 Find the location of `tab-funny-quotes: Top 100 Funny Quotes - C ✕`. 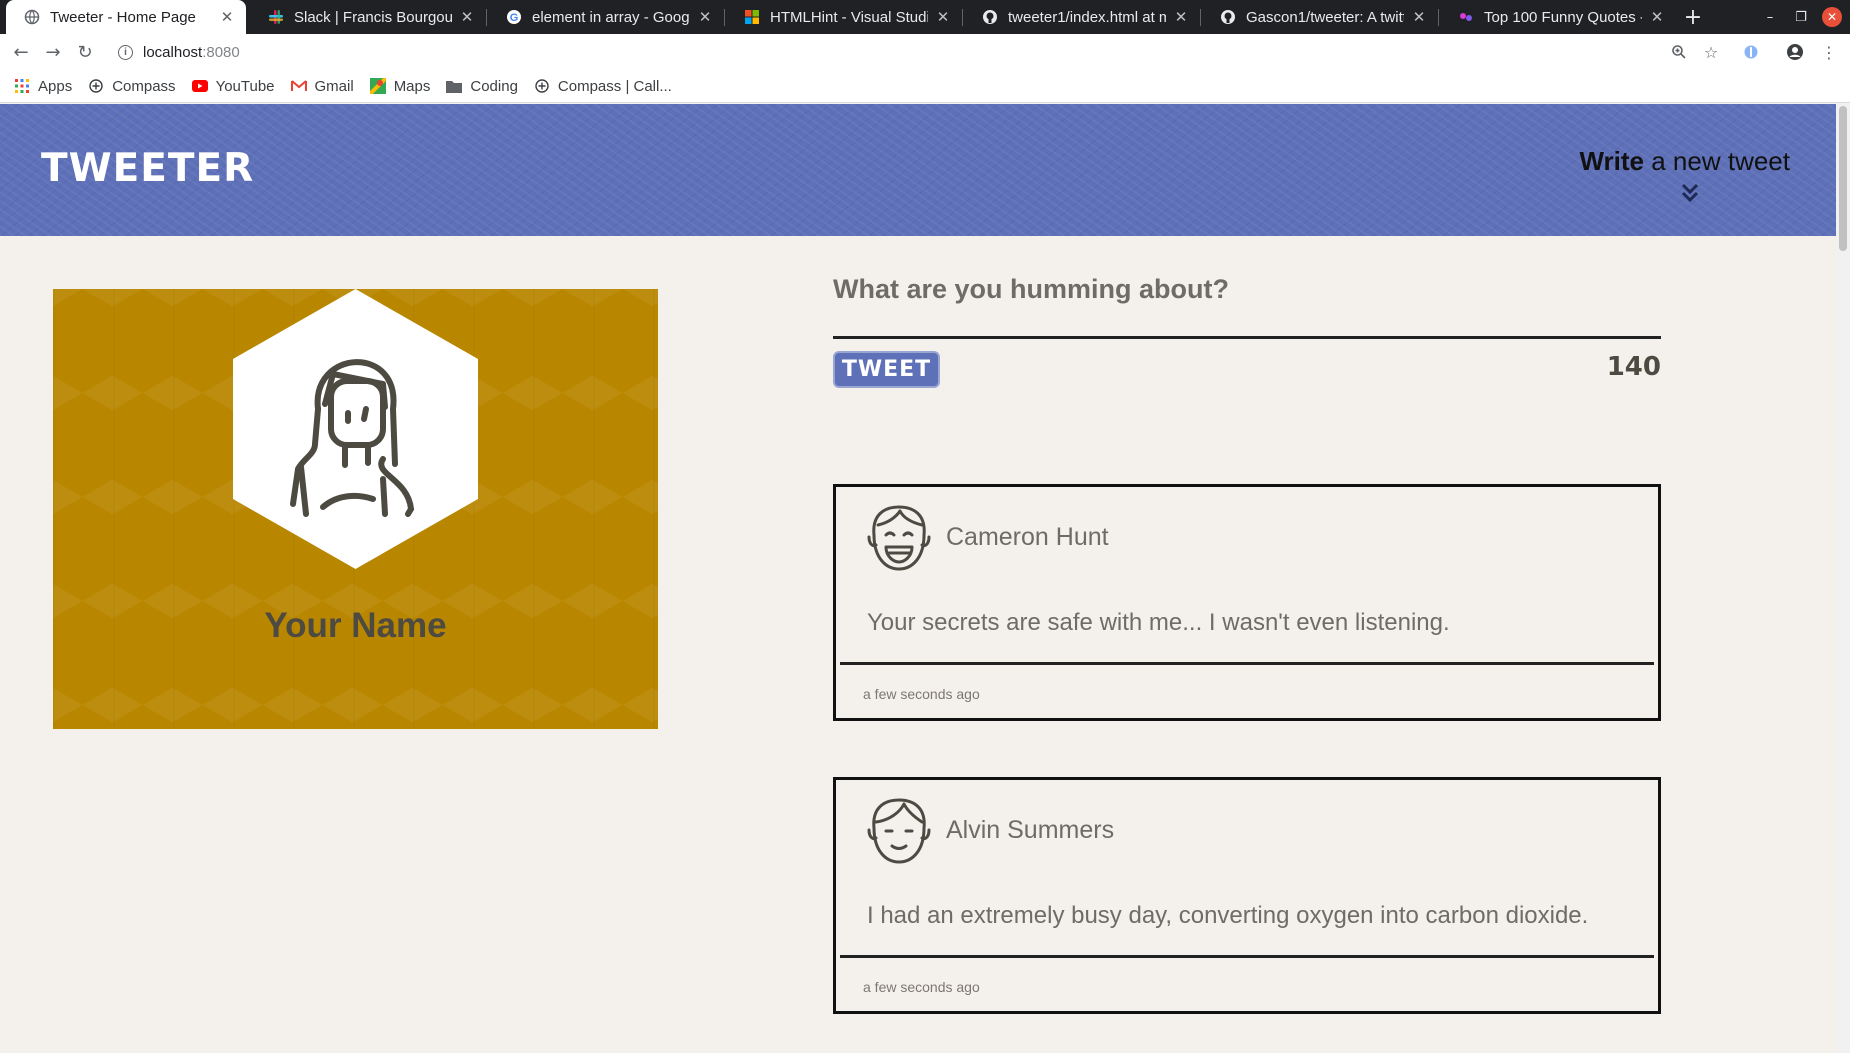

tab-funny-quotes: Top 100 Funny Quotes - C ✕ is located at coordinates (1558, 17).